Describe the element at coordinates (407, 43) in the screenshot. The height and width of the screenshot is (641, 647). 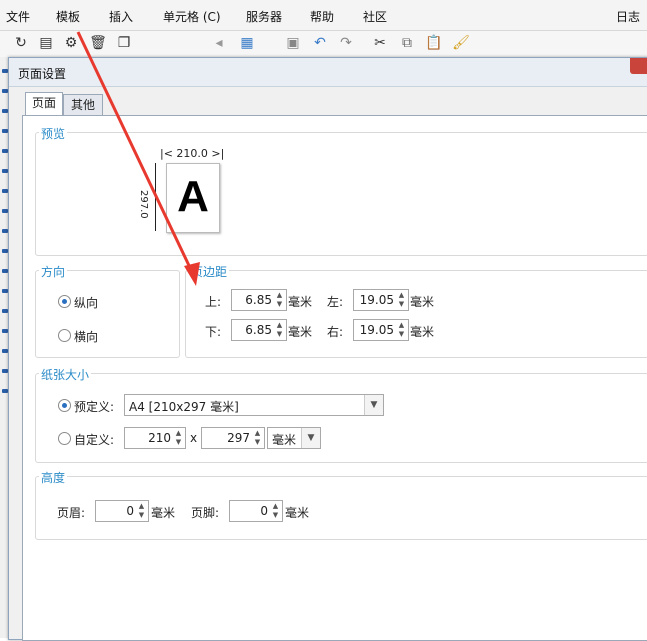
I see `copy-icon: ⧉` at that location.